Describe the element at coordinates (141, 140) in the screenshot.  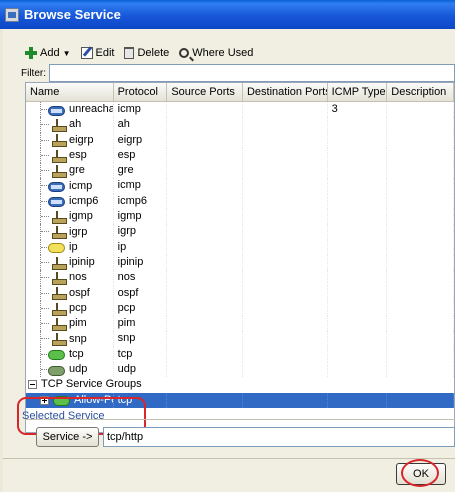
I see `row-protocol: eigrp` at that location.